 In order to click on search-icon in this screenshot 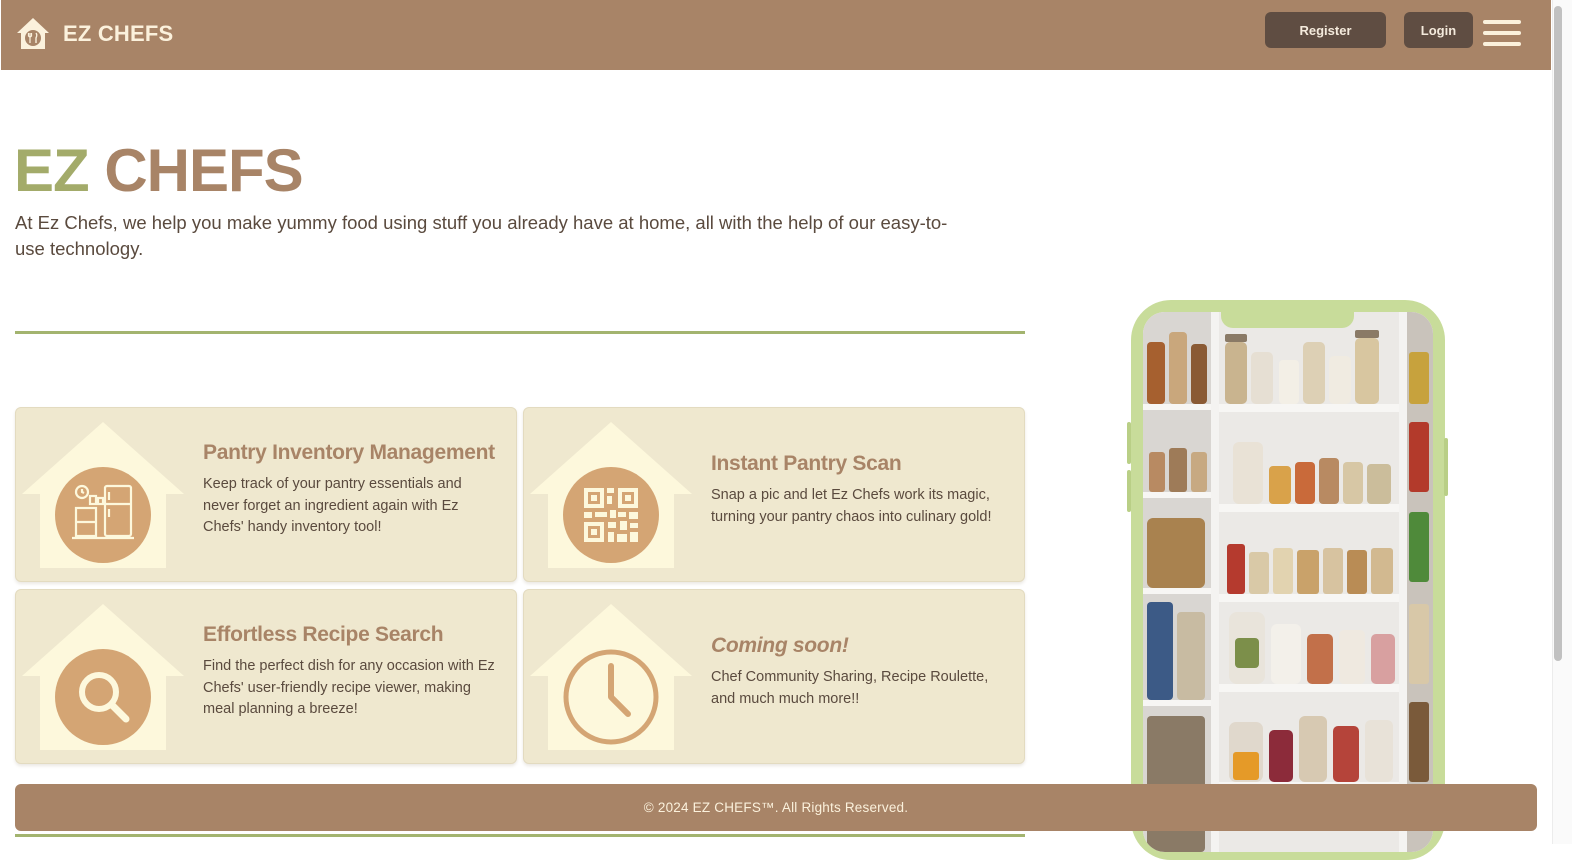, I will do `click(103, 677)`.